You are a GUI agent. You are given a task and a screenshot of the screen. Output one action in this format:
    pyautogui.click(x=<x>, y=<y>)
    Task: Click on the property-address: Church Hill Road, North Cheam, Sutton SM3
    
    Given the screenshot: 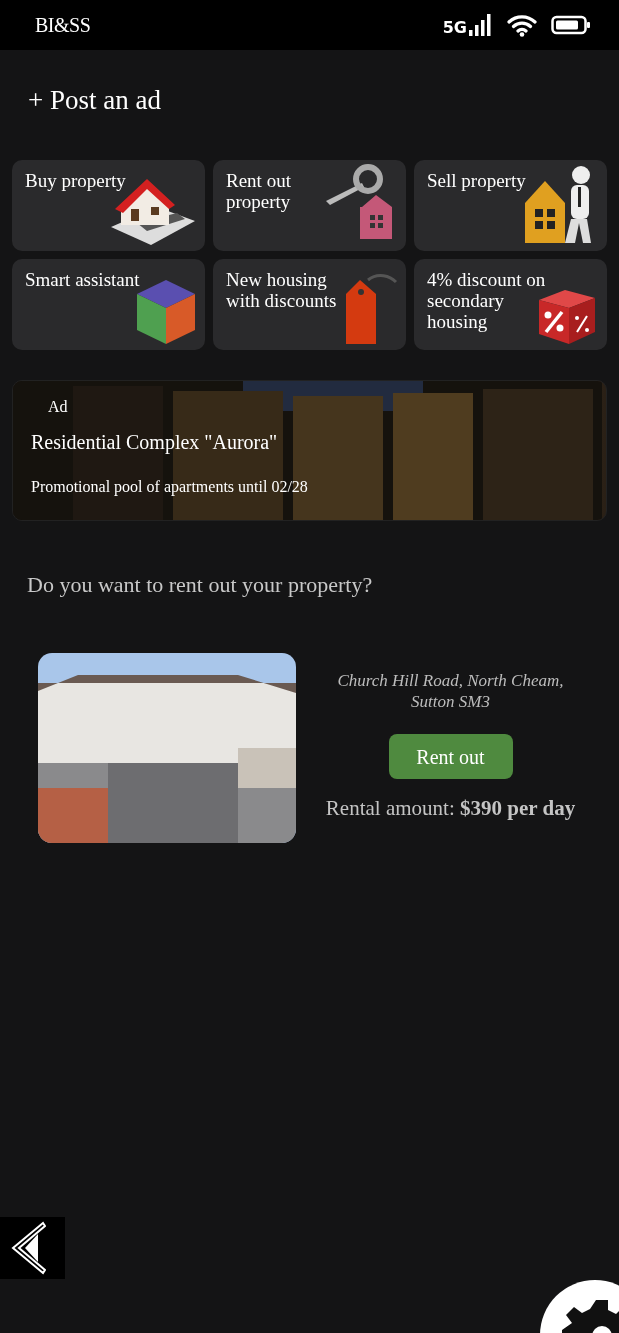 What is the action you would take?
    pyautogui.click(x=450, y=691)
    